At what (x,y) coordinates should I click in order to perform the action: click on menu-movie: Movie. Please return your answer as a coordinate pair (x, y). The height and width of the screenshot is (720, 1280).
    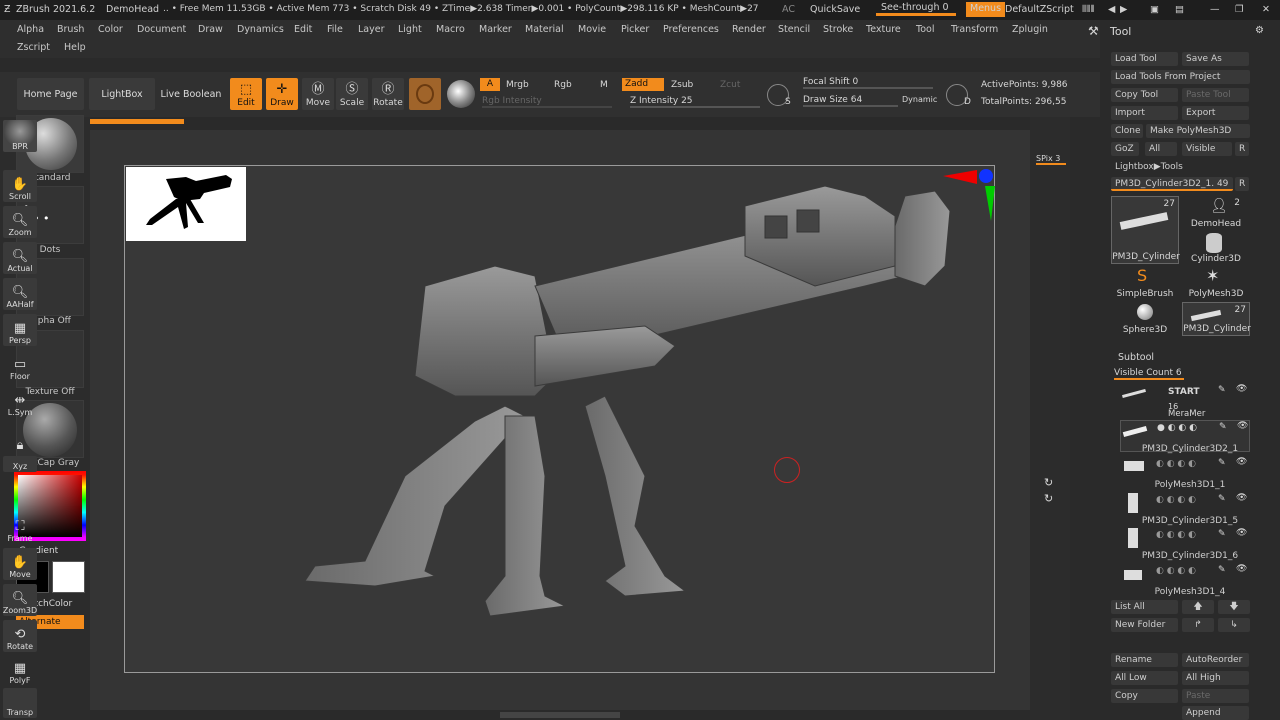
    Looking at the image, I should click on (592, 29).